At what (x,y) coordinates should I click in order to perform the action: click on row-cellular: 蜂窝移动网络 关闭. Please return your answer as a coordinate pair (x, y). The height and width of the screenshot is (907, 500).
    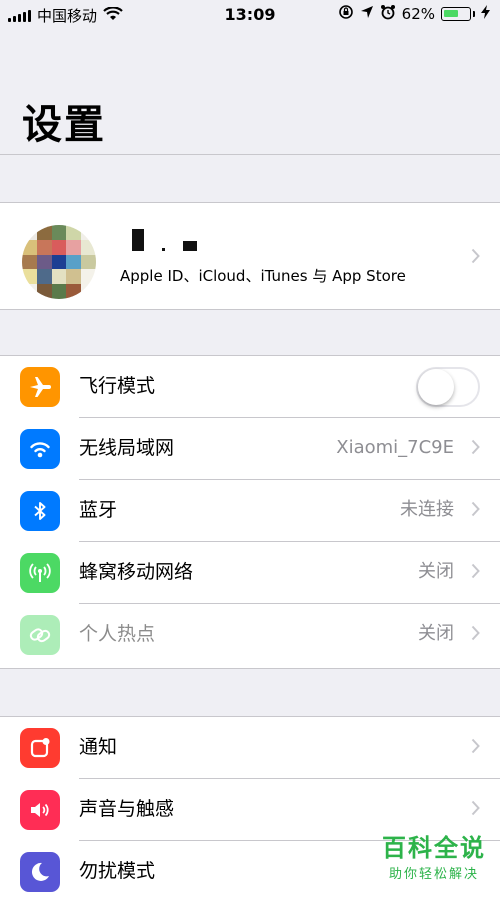
    Looking at the image, I should click on (250, 573).